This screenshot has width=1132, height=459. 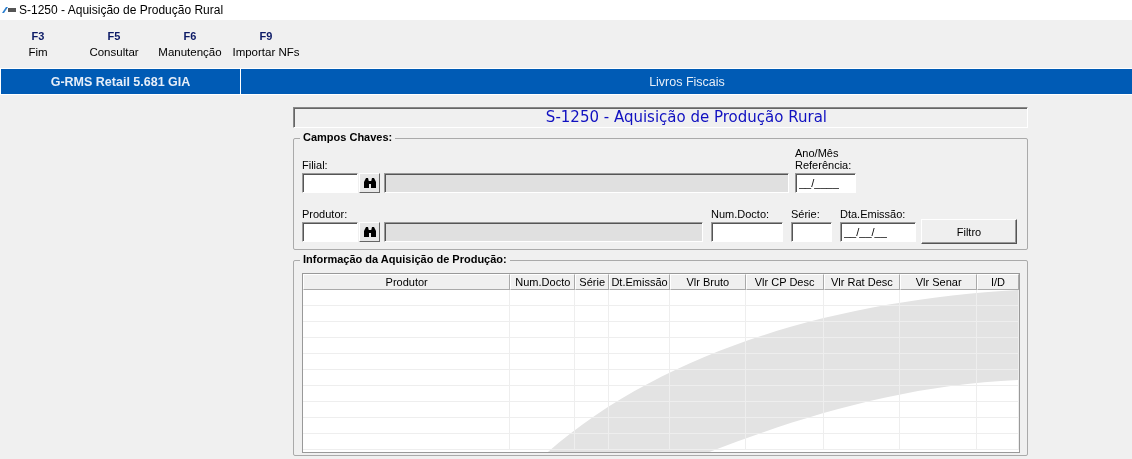 I want to click on column-header: Vlr Senar, so click(x=939, y=282).